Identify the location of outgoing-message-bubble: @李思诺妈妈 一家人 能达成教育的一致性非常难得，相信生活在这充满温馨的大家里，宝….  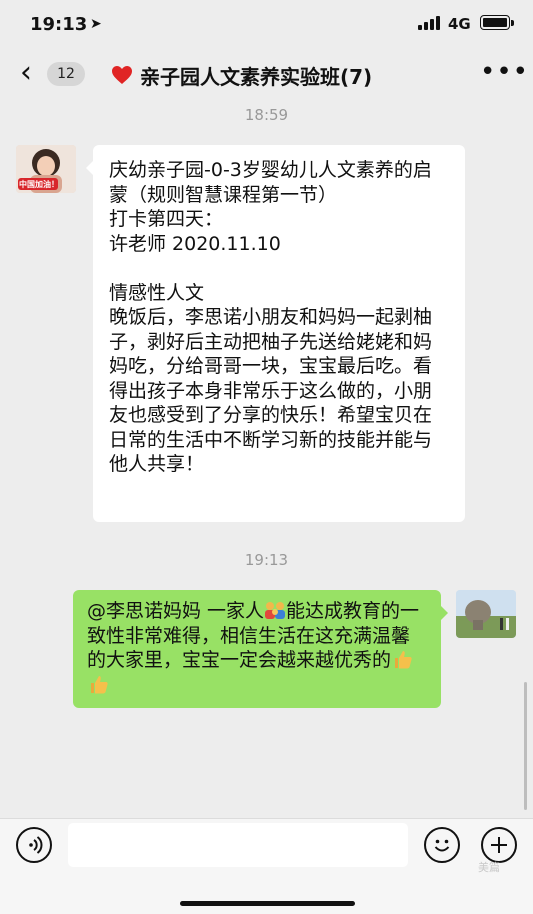
(260, 649).